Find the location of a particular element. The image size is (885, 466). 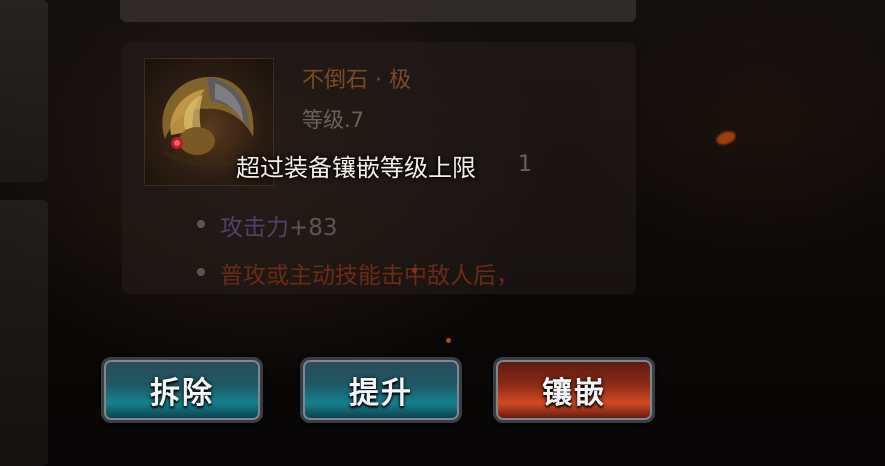

attribute-name: 攻击力 is located at coordinates (254, 228).